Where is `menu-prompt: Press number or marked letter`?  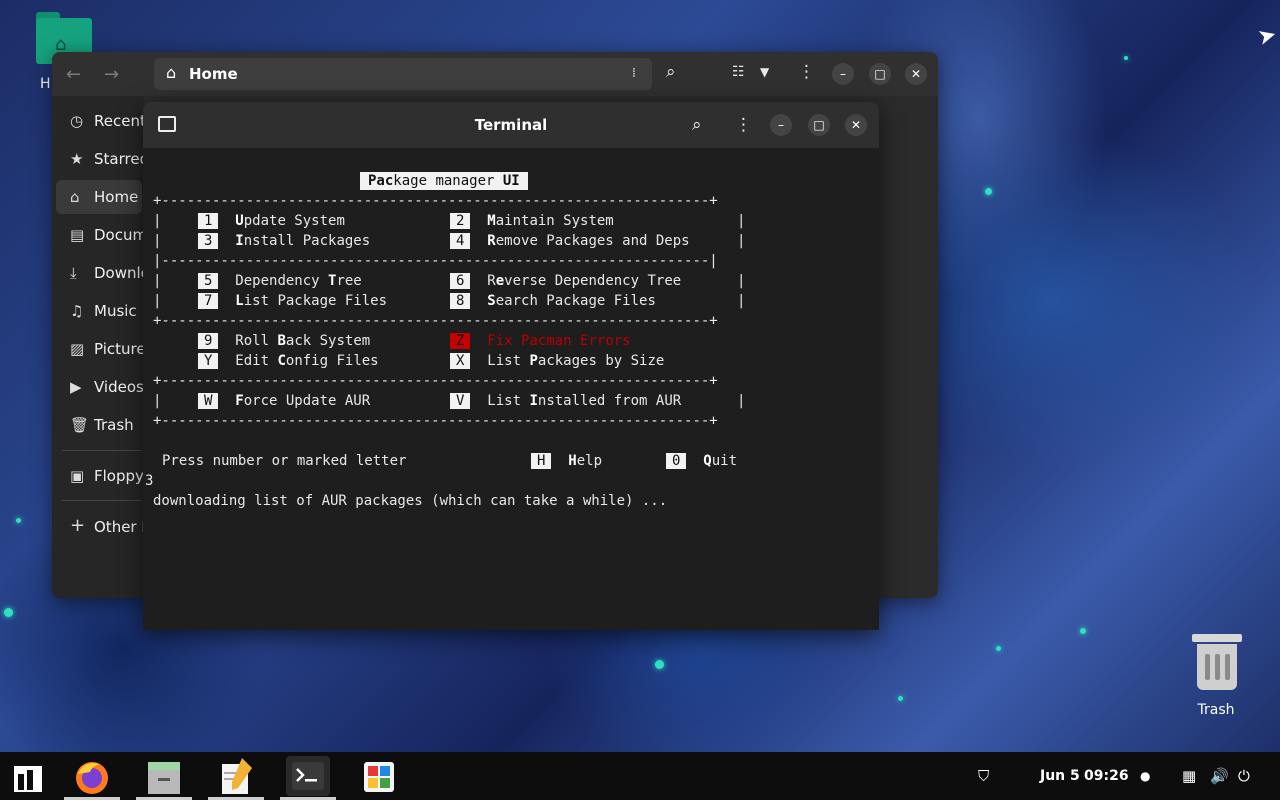 menu-prompt: Press number or marked letter is located at coordinates (284, 461).